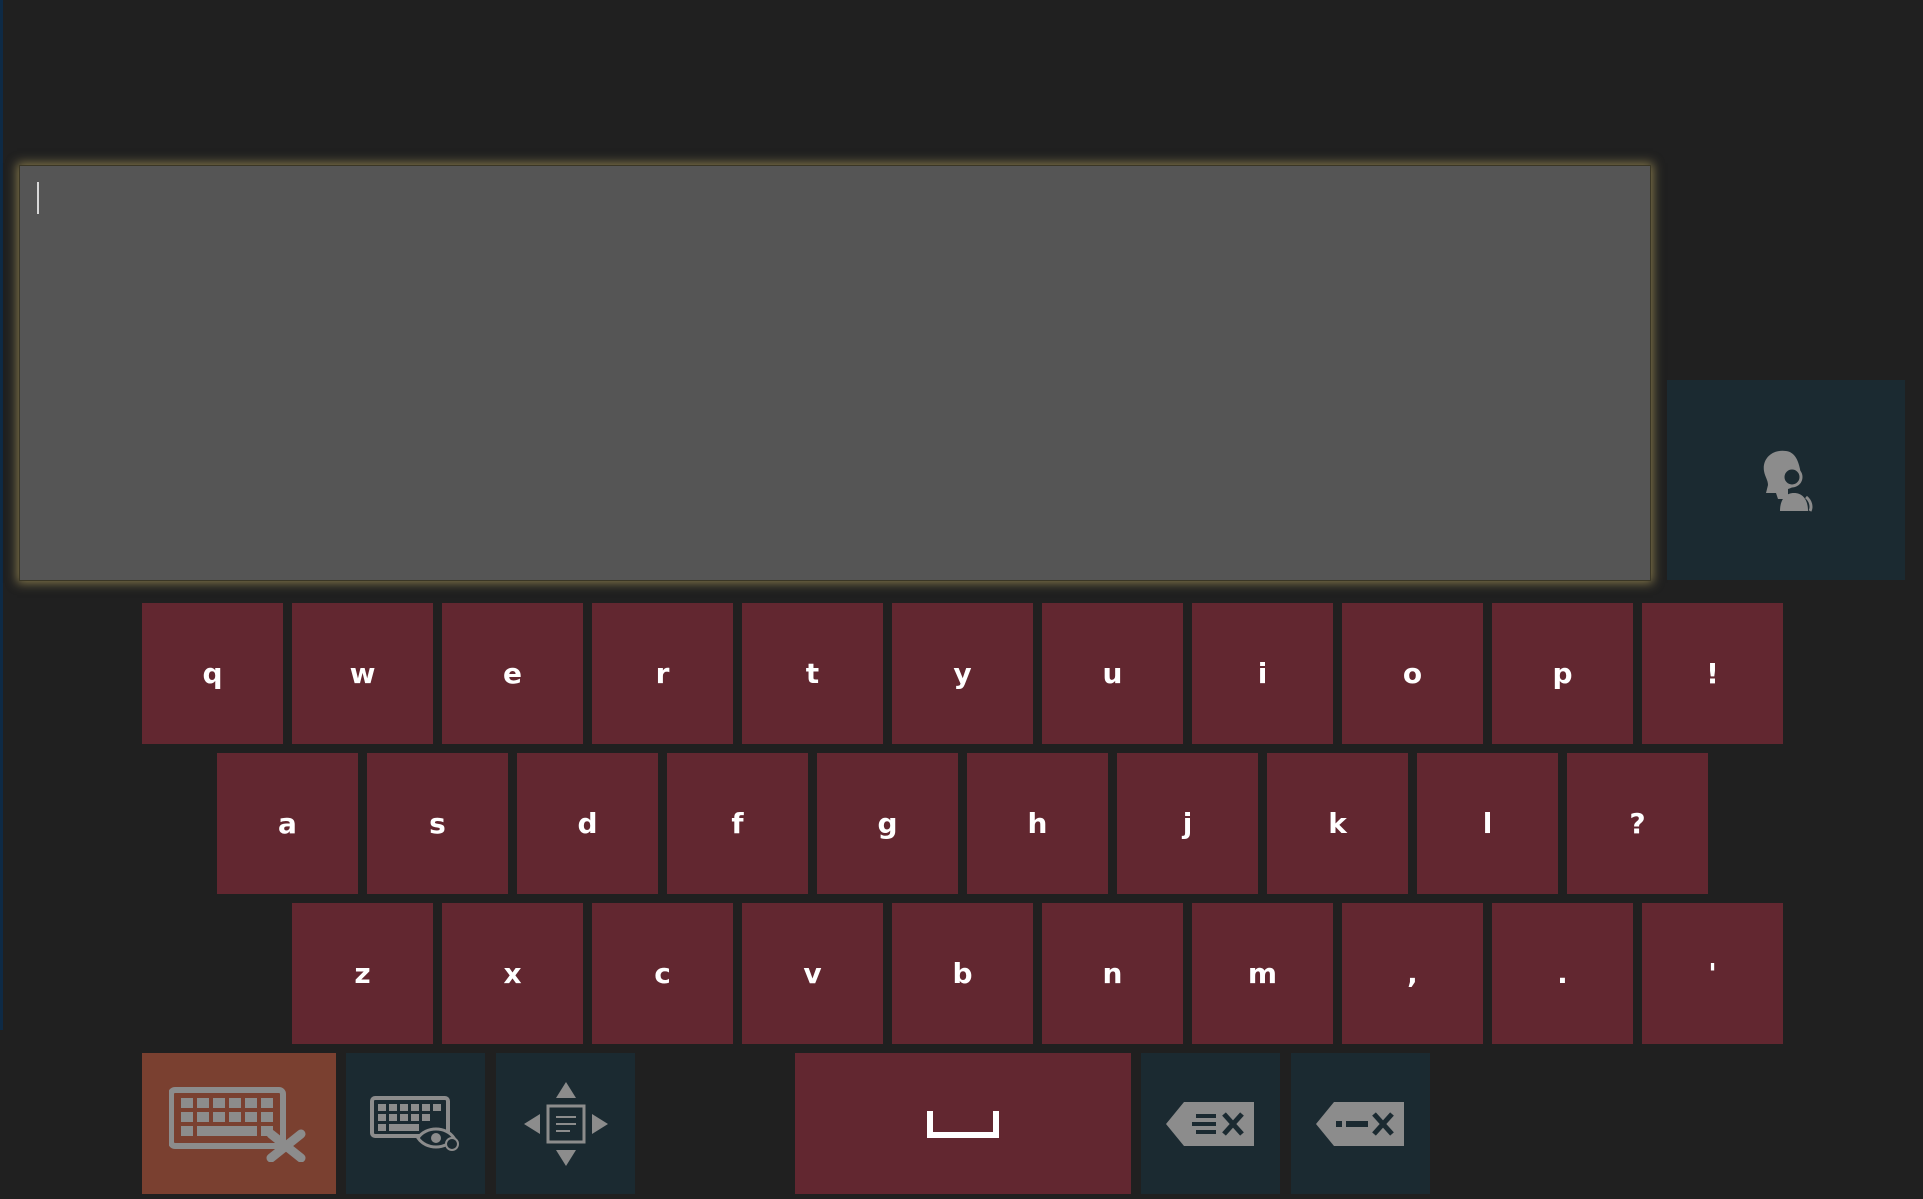 The width and height of the screenshot is (1923, 1199). I want to click on key-o: o, so click(1412, 673).